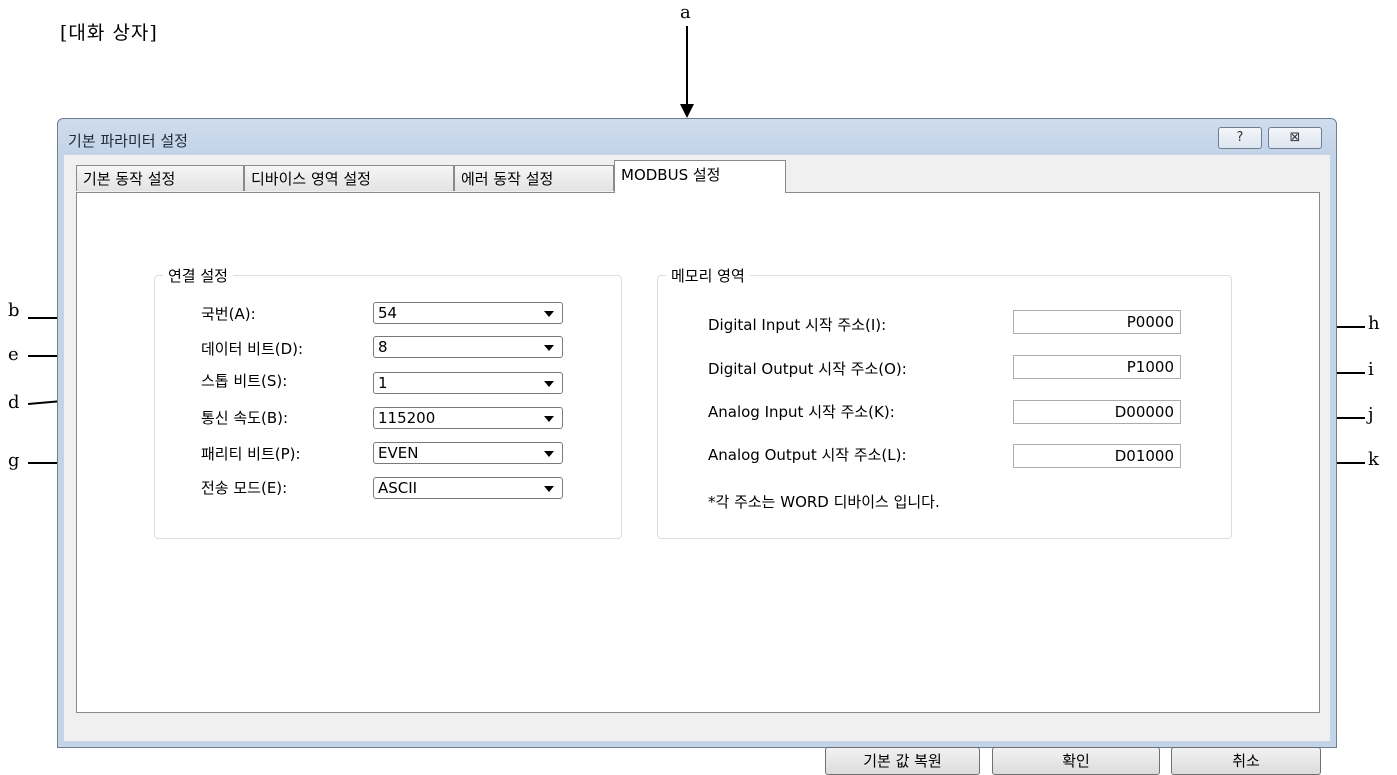  What do you see at coordinates (708, 275) in the screenshot?
I see `memory-area-title: 메모리 영역` at bounding box center [708, 275].